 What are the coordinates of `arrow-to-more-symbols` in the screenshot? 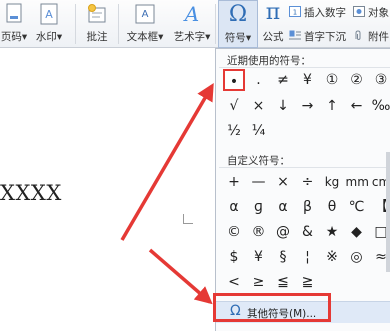 It's located at (180, 276).